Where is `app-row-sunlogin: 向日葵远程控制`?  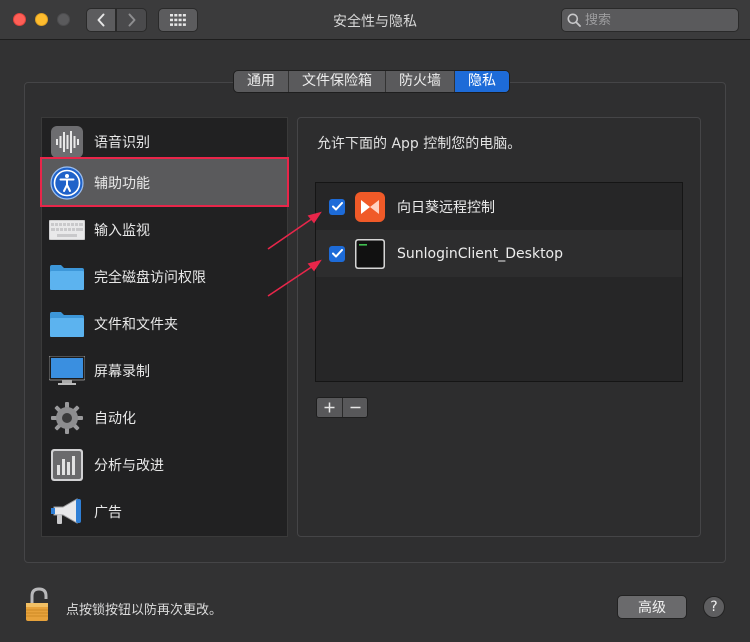 app-row-sunlogin: 向日葵远程控制 is located at coordinates (499, 206).